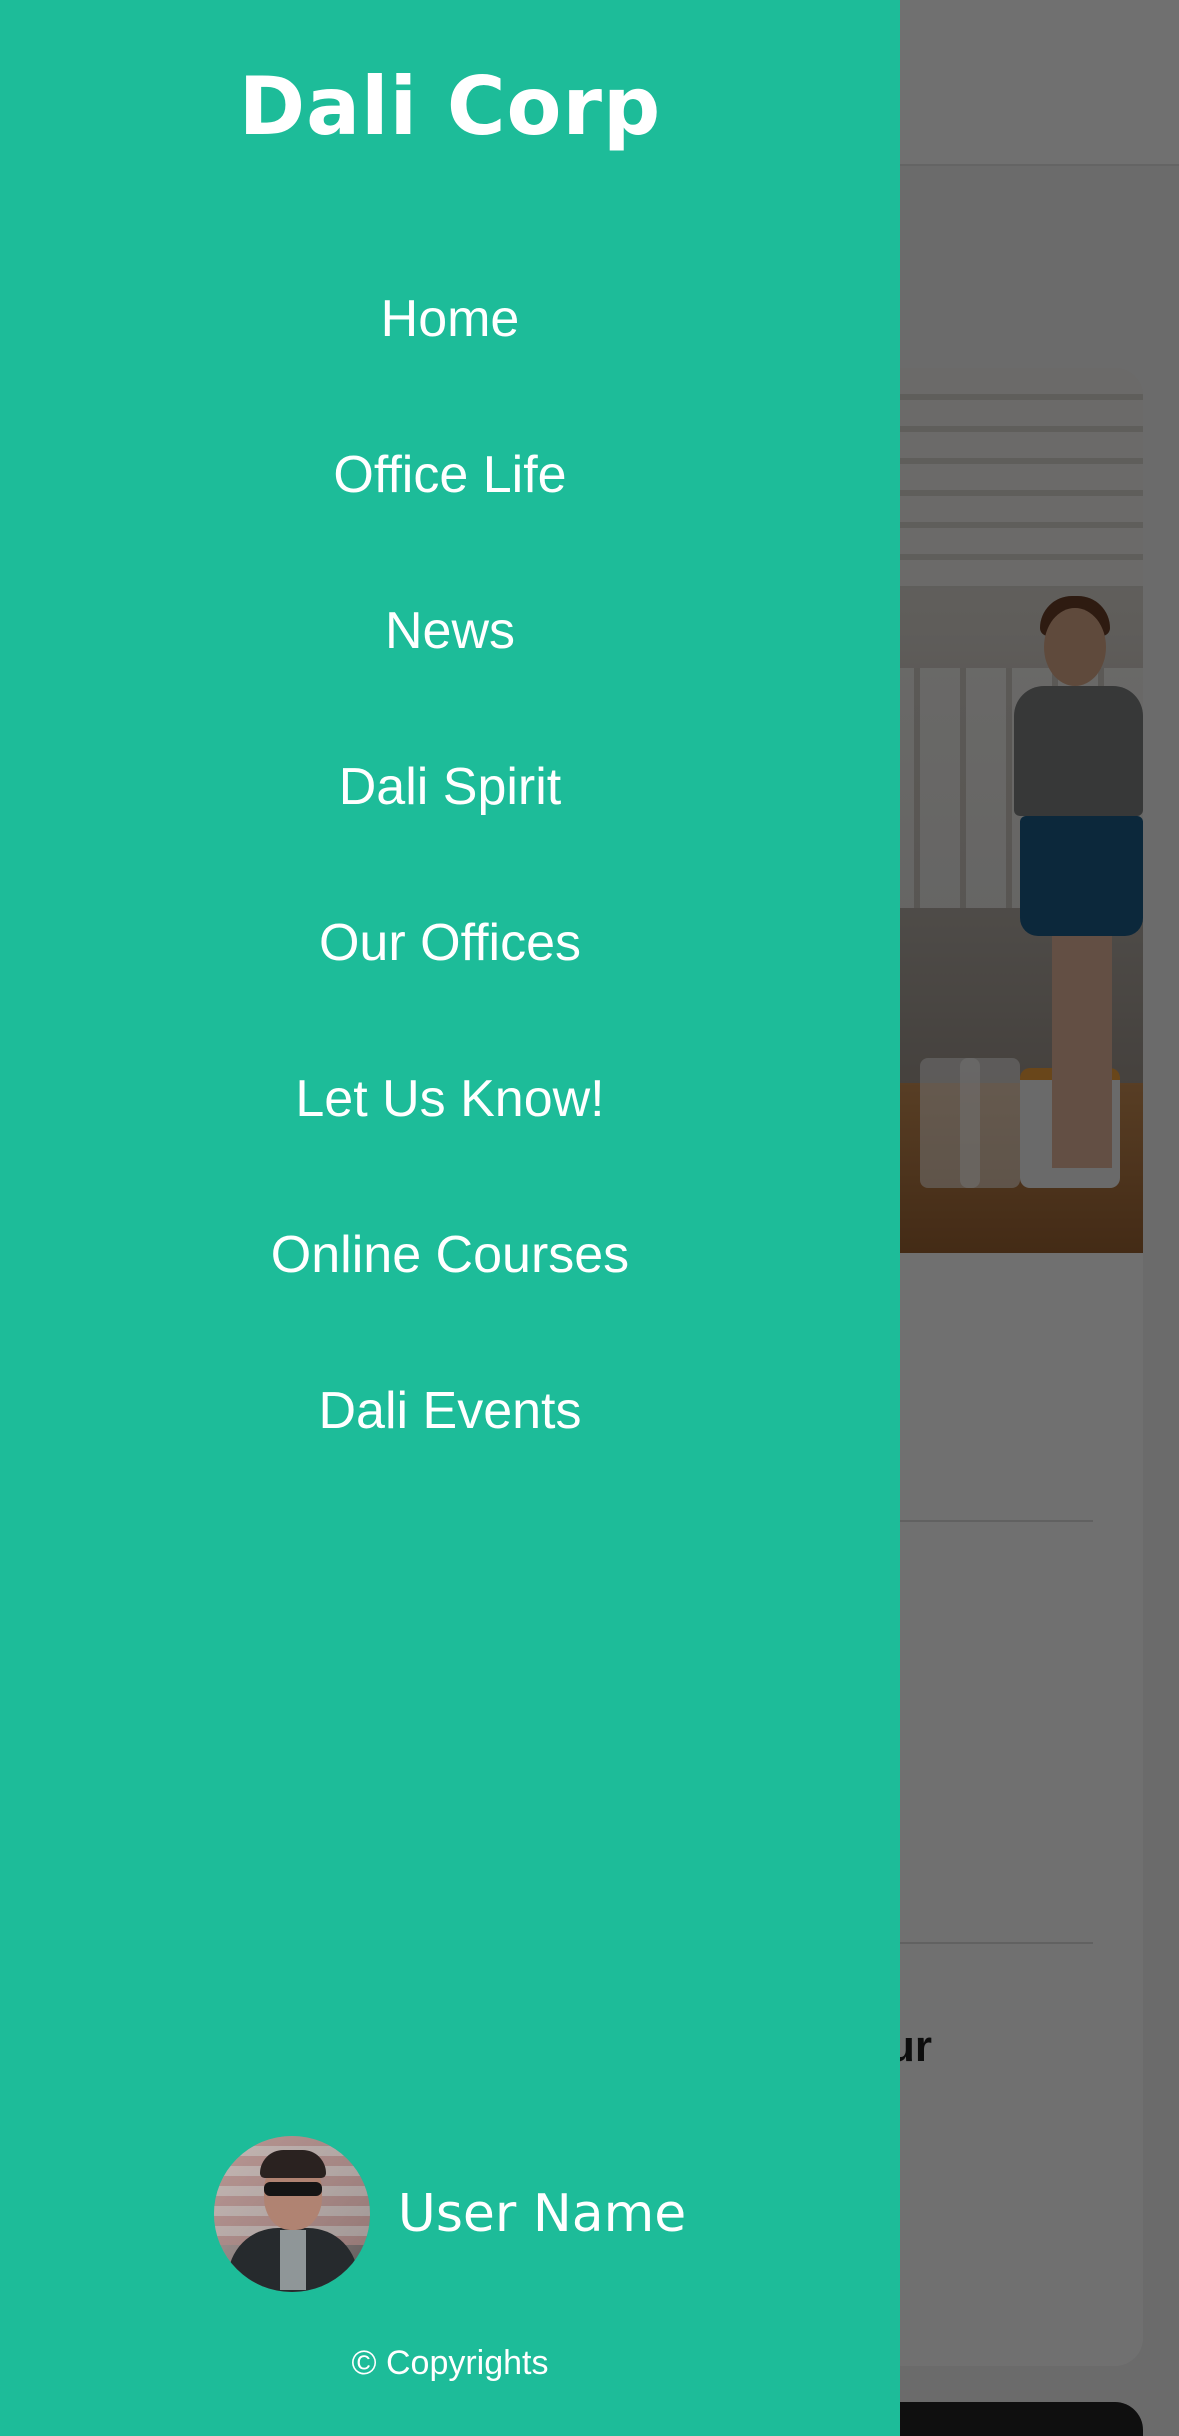 The image size is (1179, 2436). What do you see at coordinates (450, 1278) in the screenshot?
I see `menu-item-online-courses: Online Courses` at bounding box center [450, 1278].